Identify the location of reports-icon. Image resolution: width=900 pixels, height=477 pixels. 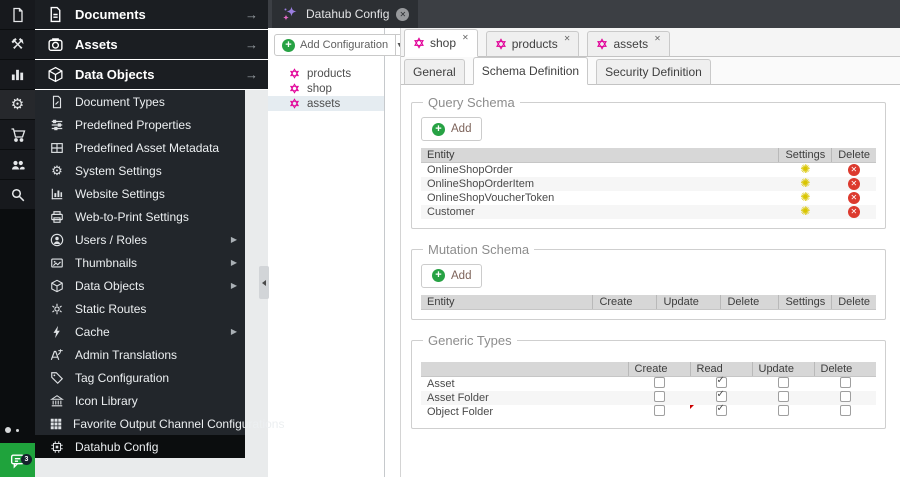
(17, 74).